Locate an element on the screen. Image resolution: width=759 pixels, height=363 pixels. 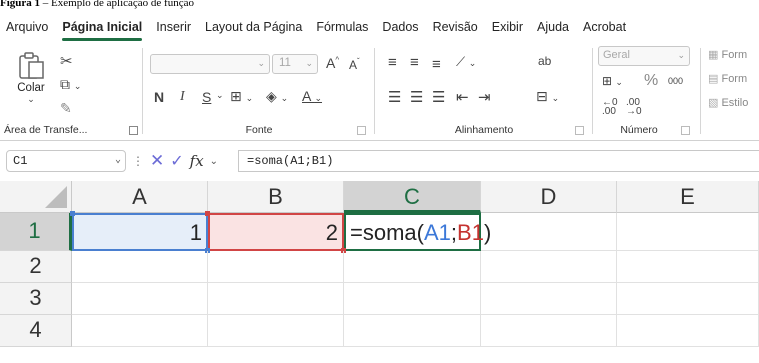
tab-layout-da-pagina: Layout da Página is located at coordinates (253, 27).